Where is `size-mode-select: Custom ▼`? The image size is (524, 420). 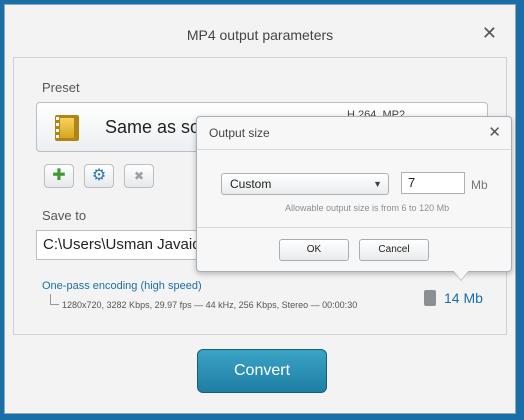
size-mode-select: Custom ▼ is located at coordinates (305, 184).